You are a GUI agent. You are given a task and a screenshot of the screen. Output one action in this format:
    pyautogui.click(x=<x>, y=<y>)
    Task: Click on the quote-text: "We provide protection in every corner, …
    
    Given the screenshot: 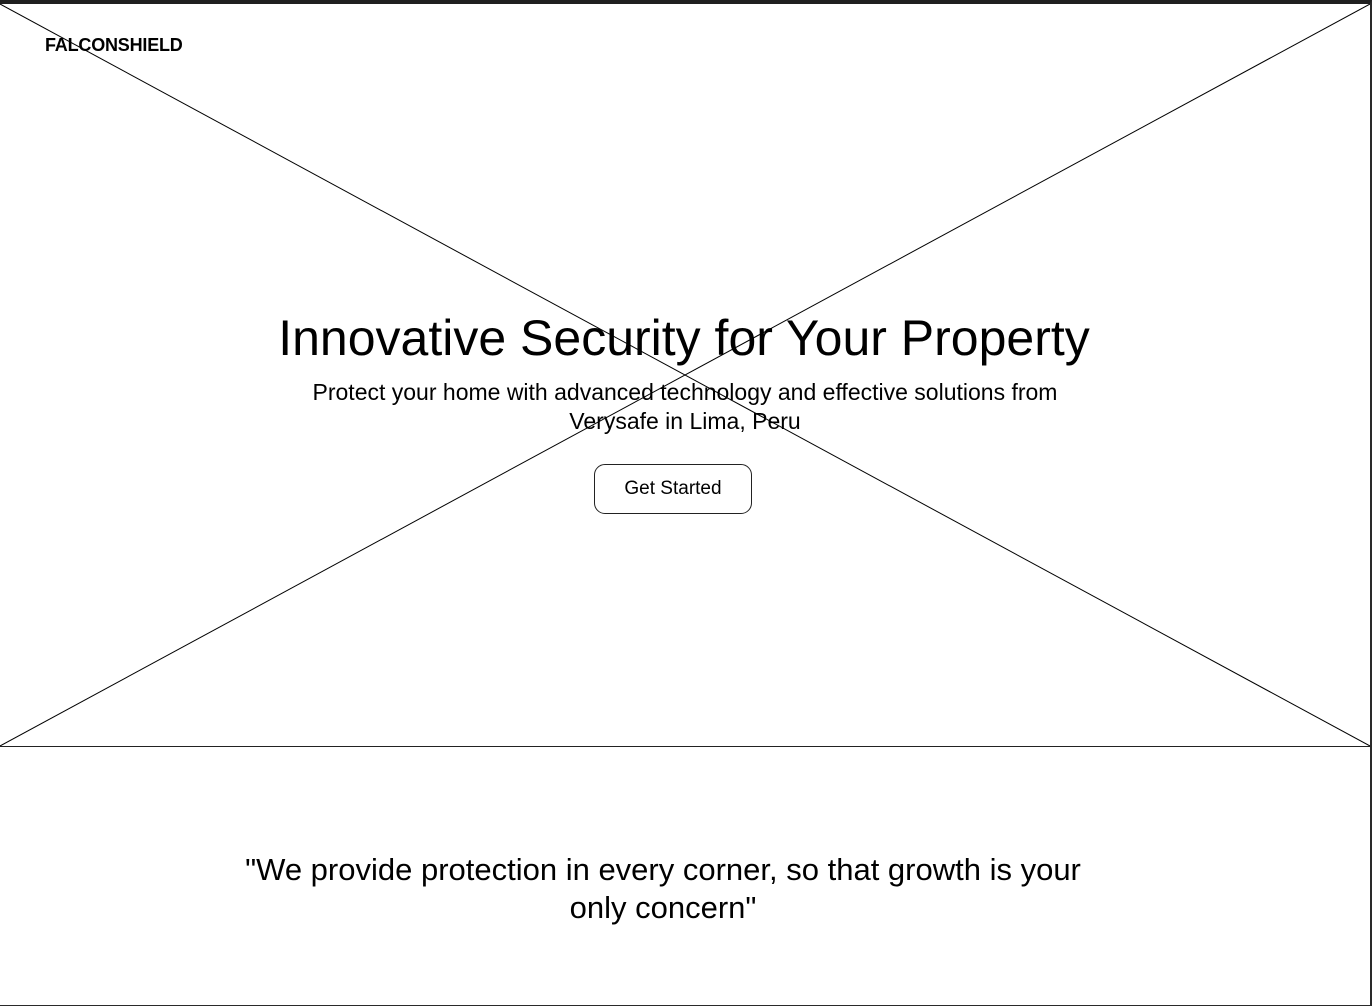 What is the action you would take?
    pyautogui.click(x=663, y=888)
    